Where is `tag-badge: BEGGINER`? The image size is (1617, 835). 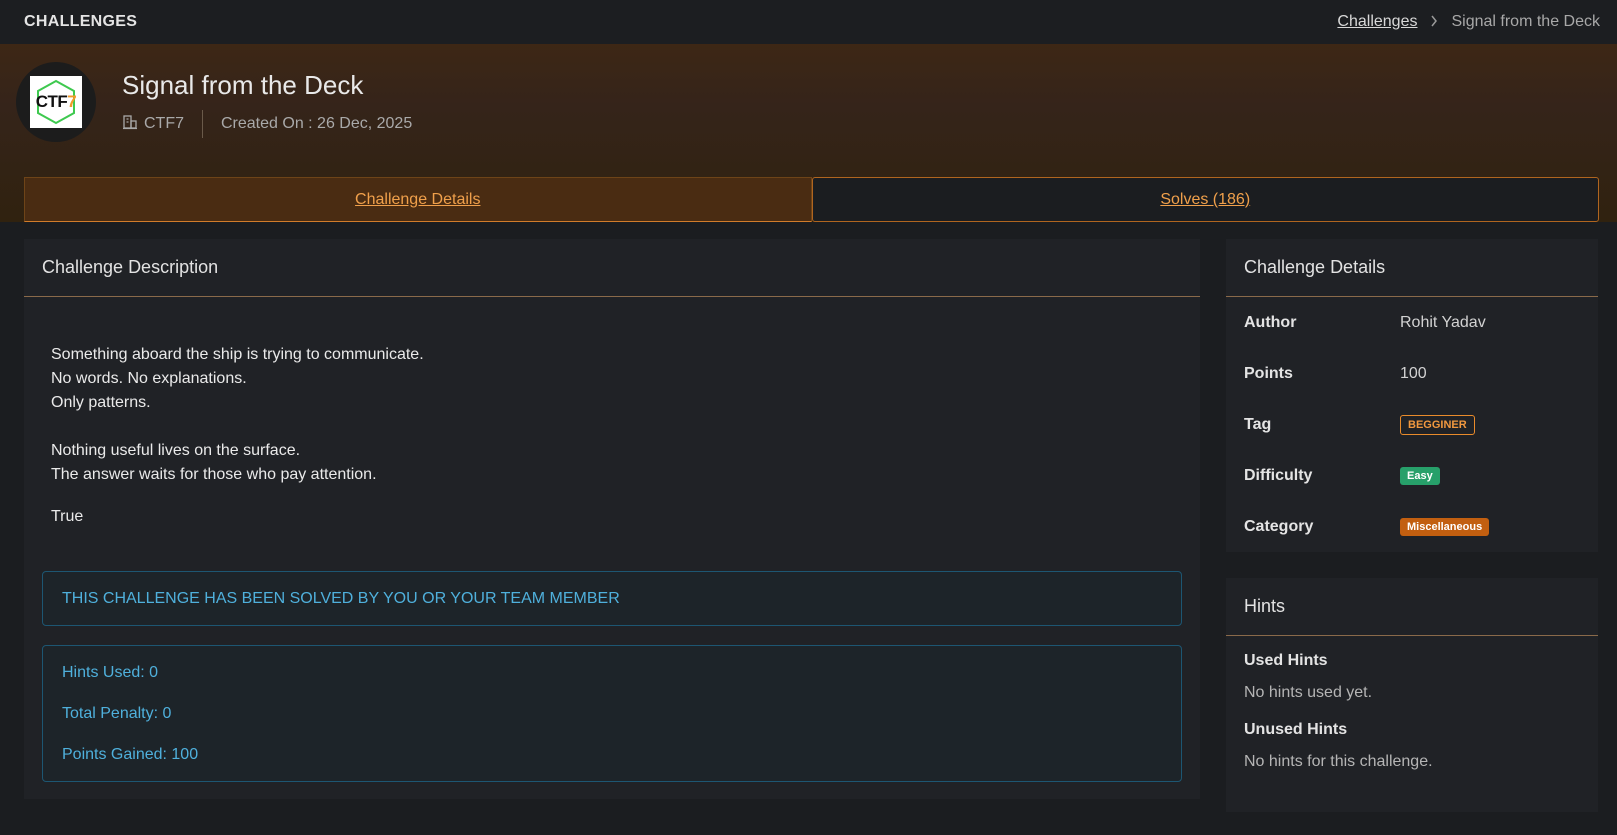 tag-badge: BEGGINER is located at coordinates (1437, 424).